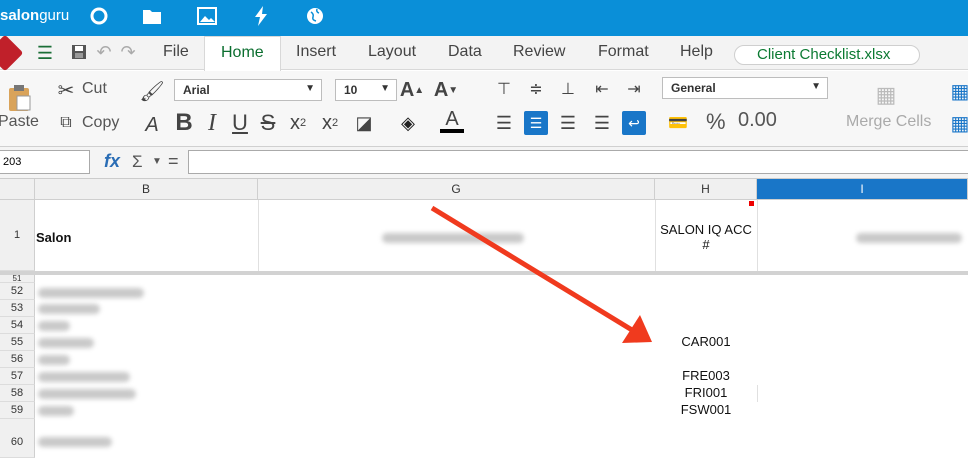 The height and width of the screenshot is (465, 968). I want to click on annotation-arrow, so click(541, 274).